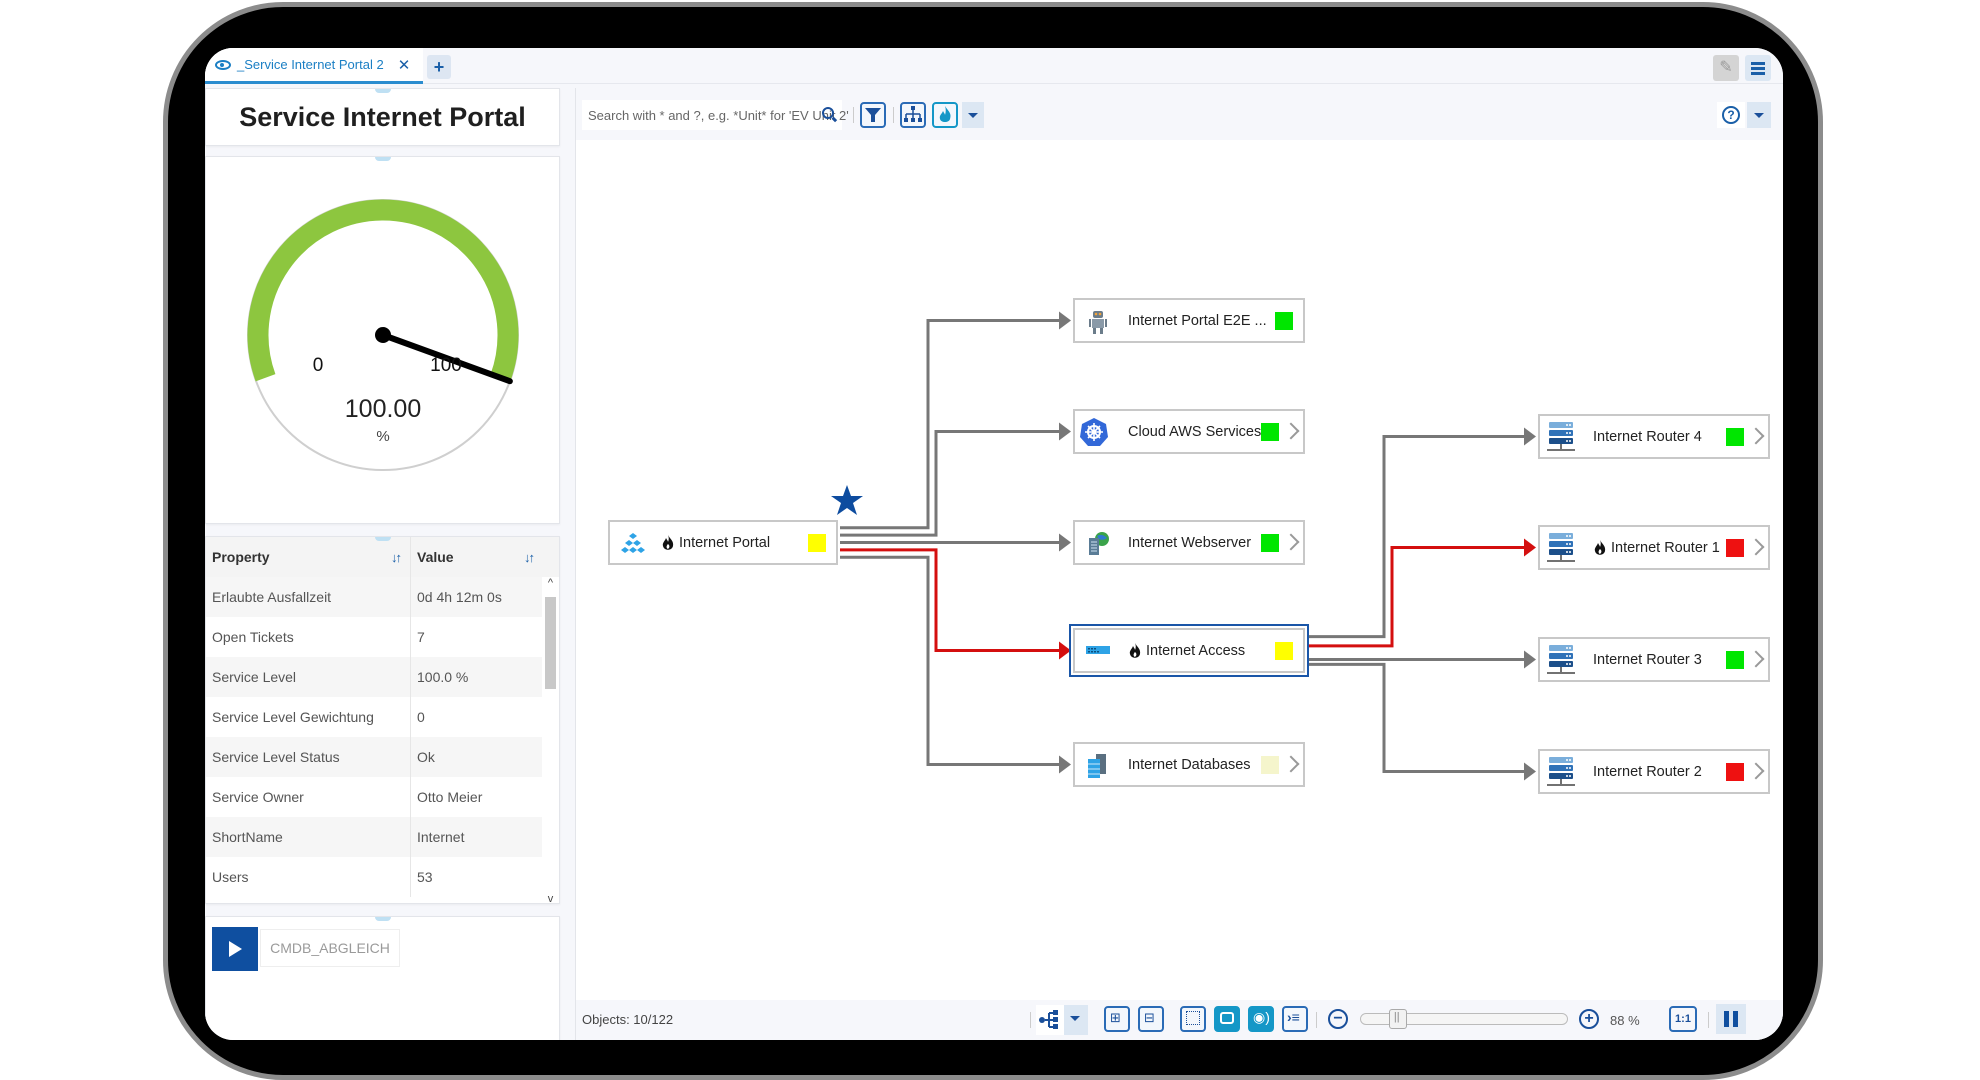 This screenshot has width=1980, height=1080. What do you see at coordinates (723, 542) in the screenshot?
I see `graph-node-portal: Internet Portal` at bounding box center [723, 542].